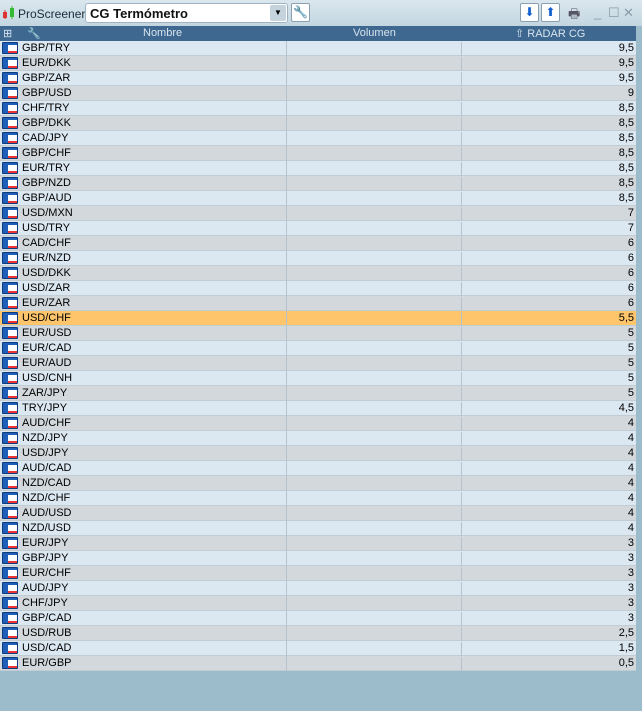 The height and width of the screenshot is (711, 642). I want to click on table-row: USD/TRY 7, so click(318, 228).